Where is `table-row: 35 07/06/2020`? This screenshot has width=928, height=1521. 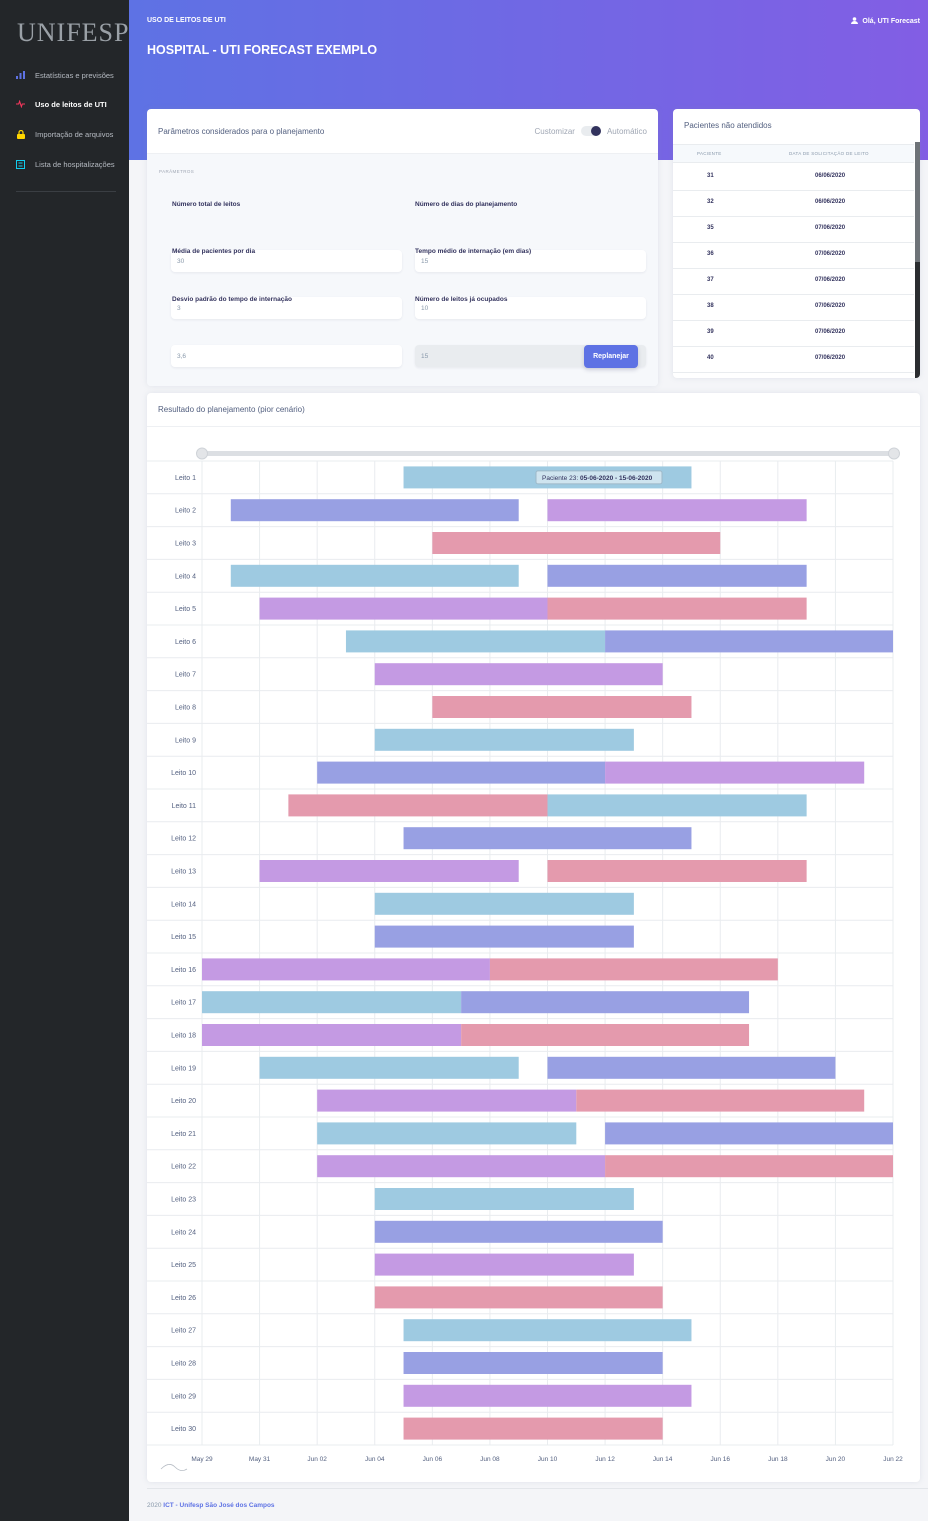 table-row: 35 07/06/2020 is located at coordinates (793, 229).